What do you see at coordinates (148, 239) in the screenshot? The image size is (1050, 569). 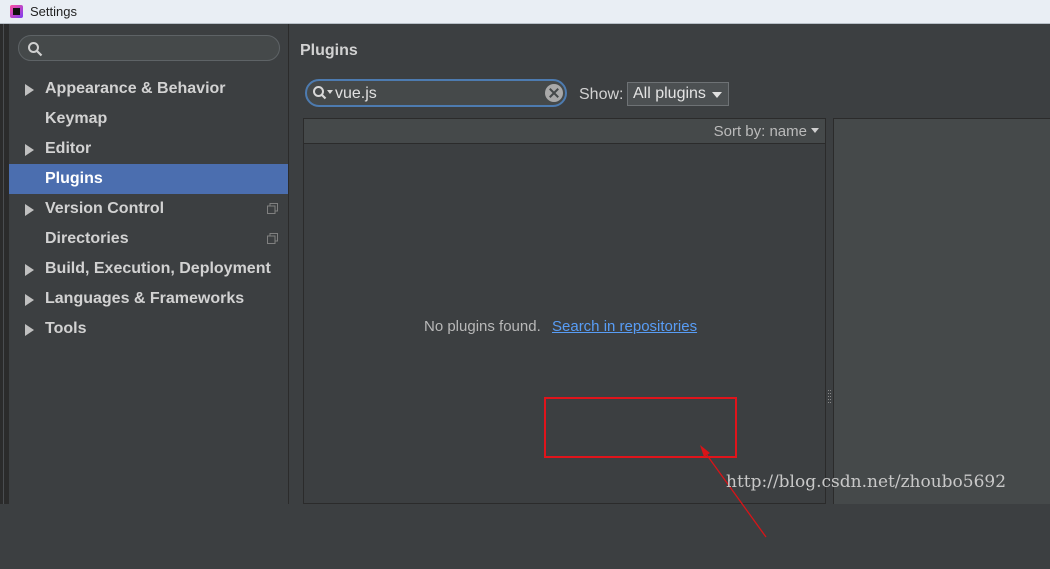 I see `sidebar-item-directories: Directories` at bounding box center [148, 239].